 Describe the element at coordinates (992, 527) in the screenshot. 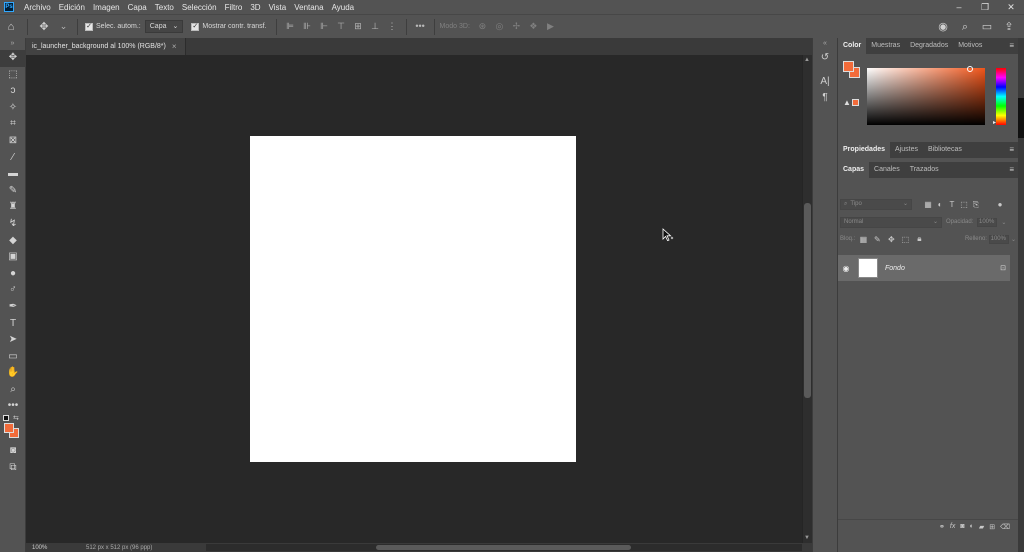

I see `new-layer-icon: ⊞` at that location.